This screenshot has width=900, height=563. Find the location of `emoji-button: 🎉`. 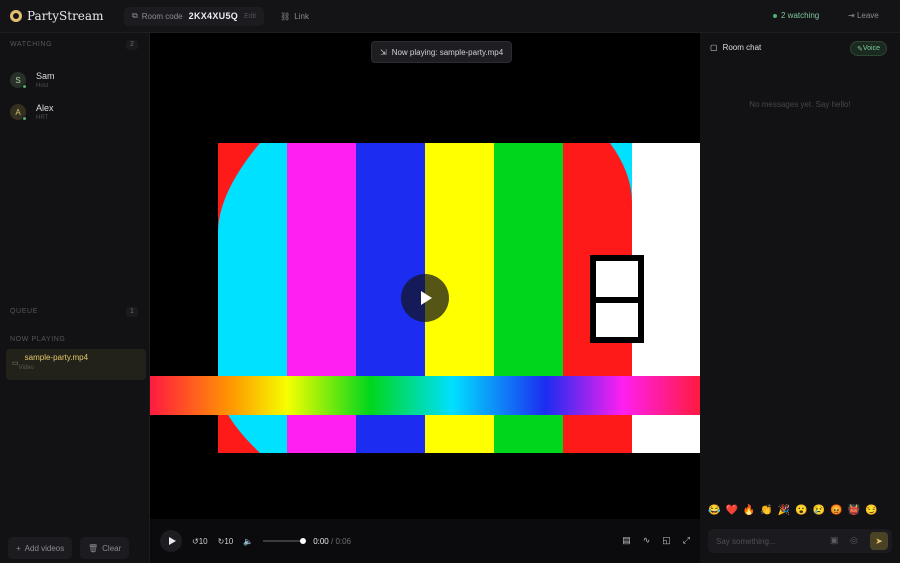

emoji-button: 🎉 is located at coordinates (784, 510).